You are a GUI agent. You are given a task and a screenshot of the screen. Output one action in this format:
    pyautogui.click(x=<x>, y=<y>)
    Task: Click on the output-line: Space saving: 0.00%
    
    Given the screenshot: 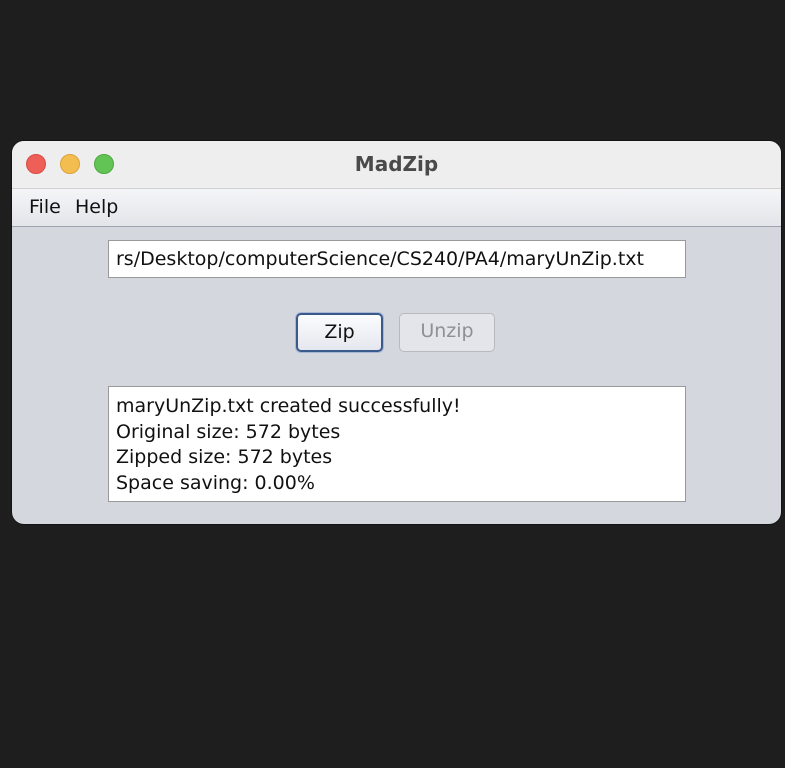 What is the action you would take?
    pyautogui.click(x=215, y=482)
    